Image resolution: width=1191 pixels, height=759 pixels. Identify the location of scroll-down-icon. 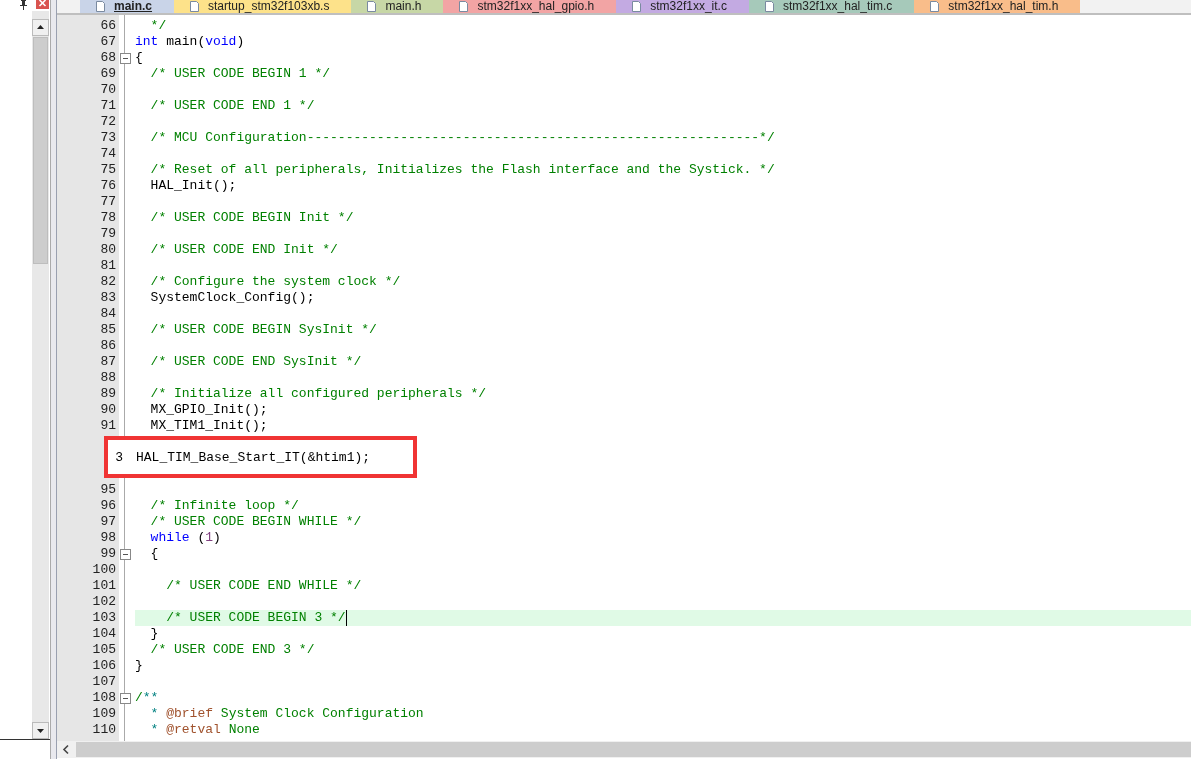
(40, 730).